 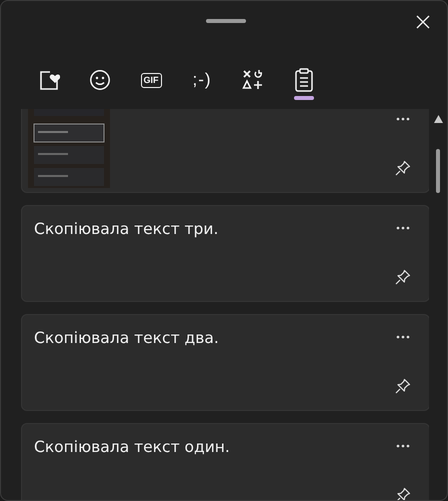 I want to click on tab: GIF, so click(x=151, y=80).